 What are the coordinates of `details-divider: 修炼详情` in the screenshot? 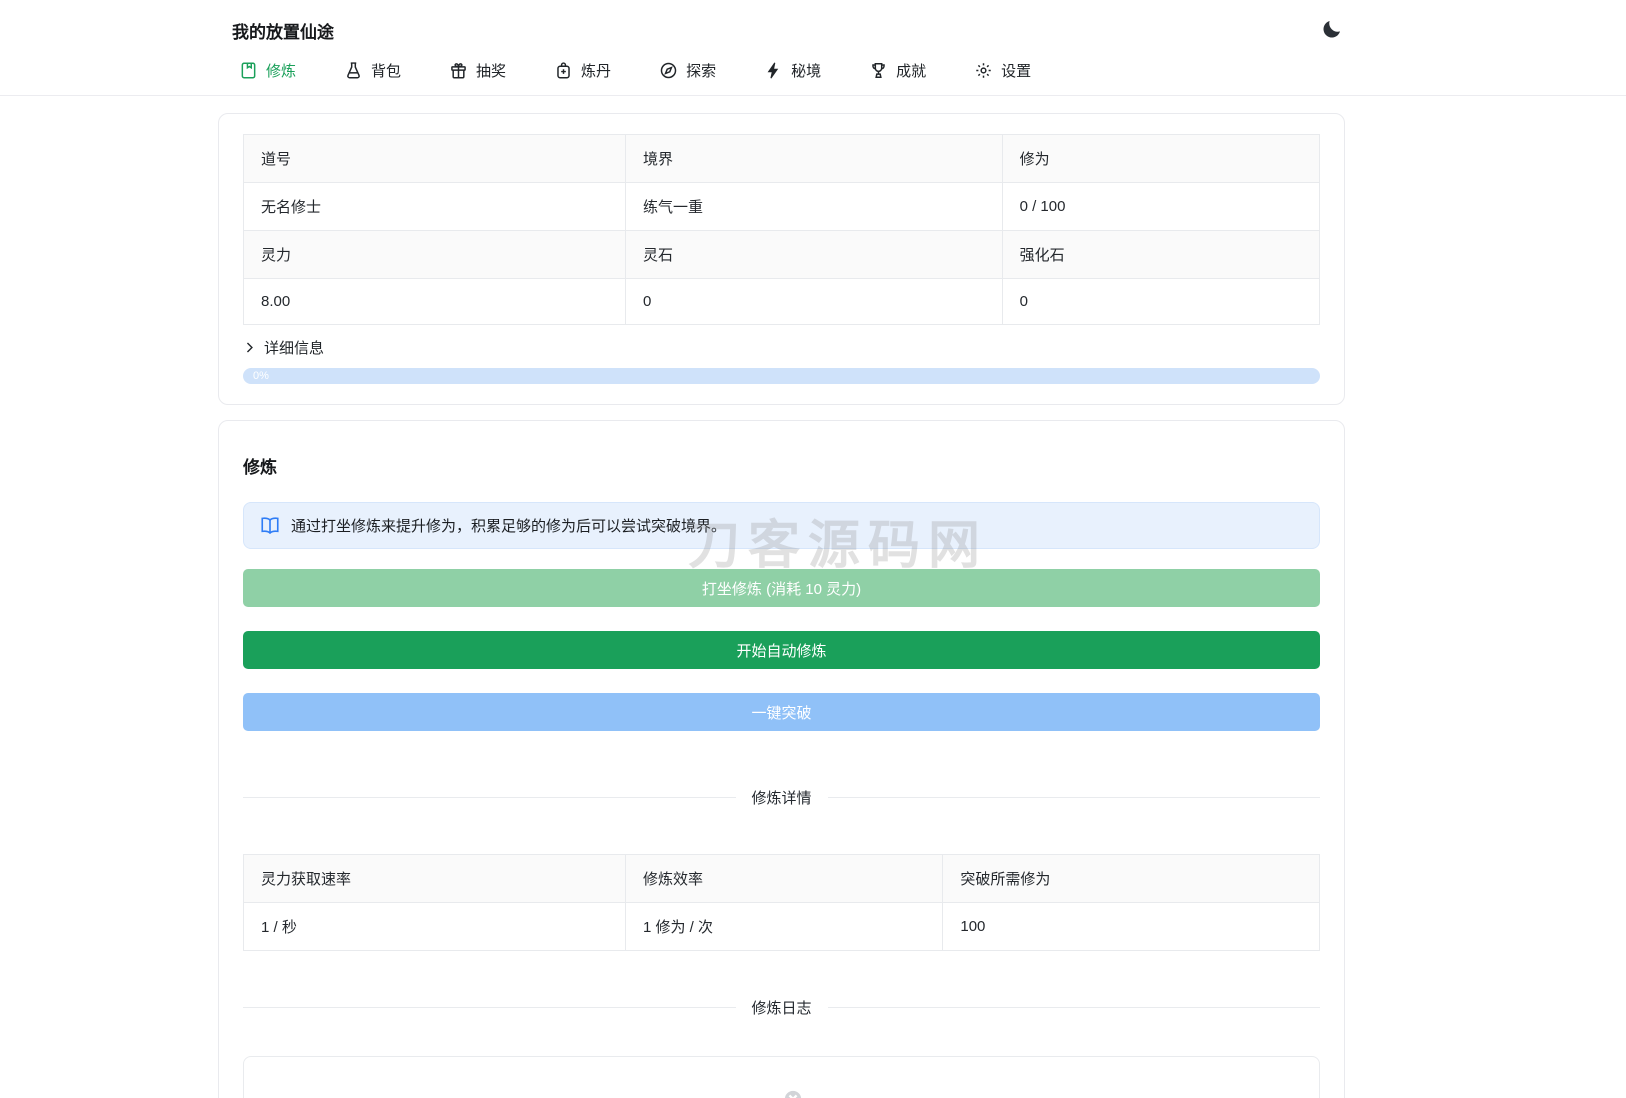 It's located at (781, 797).